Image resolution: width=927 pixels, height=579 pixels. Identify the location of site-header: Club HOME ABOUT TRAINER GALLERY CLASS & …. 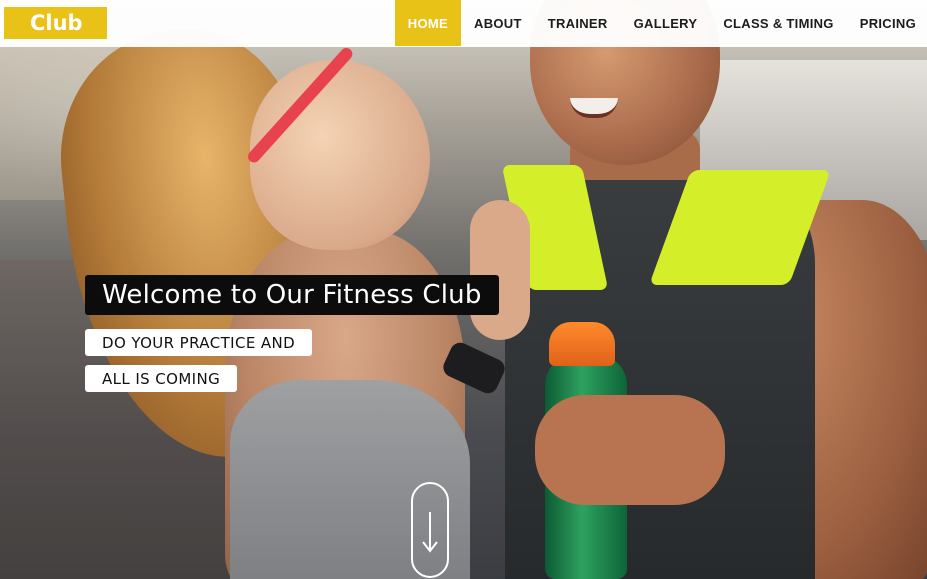
(463, 23).